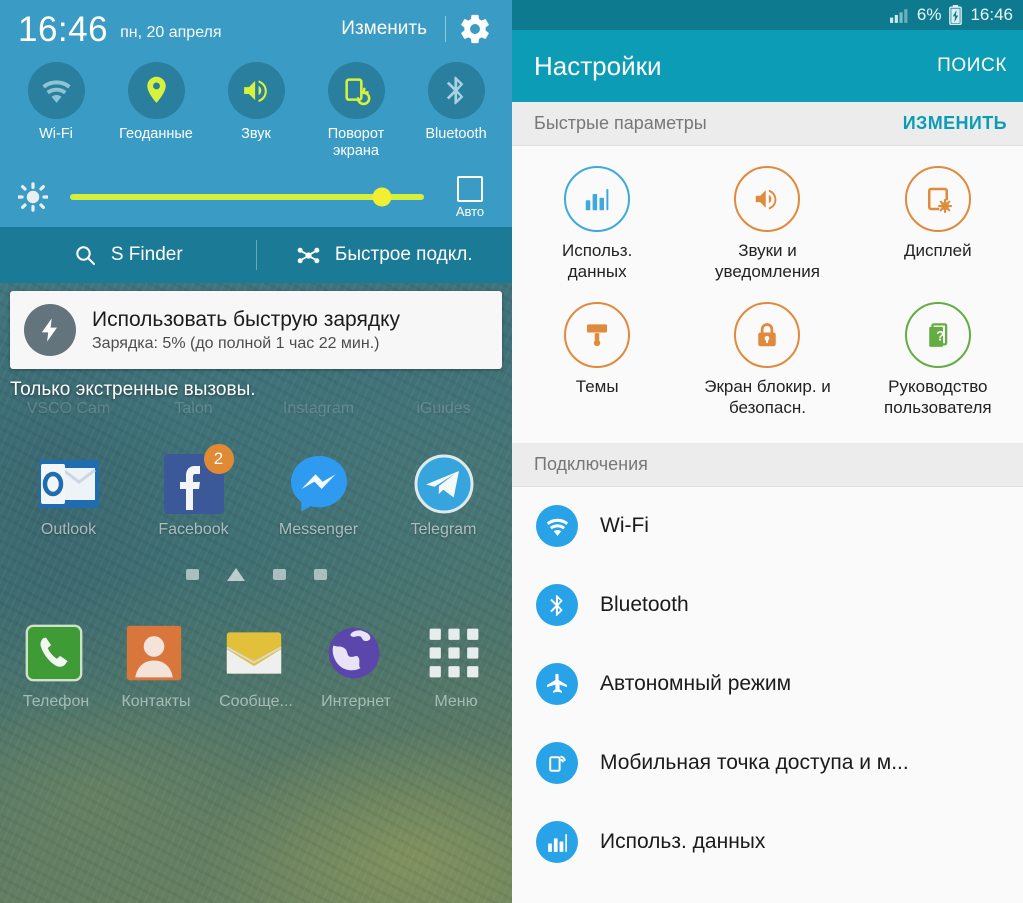 The image size is (1023, 903). What do you see at coordinates (591, 463) in the screenshot?
I see `section-title: Подключения` at bounding box center [591, 463].